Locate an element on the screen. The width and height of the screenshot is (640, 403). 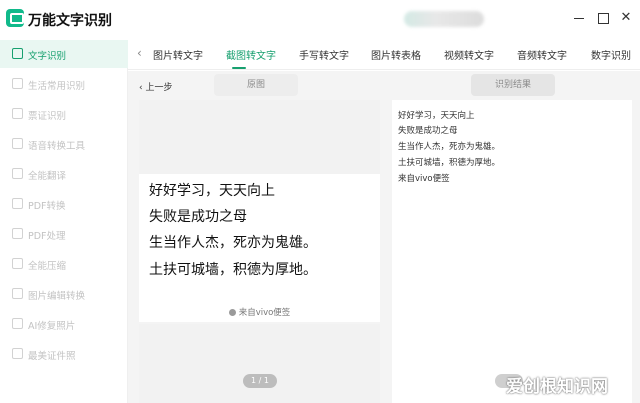
sidebar-item-label: 票证识别 is located at coordinates (47, 116).